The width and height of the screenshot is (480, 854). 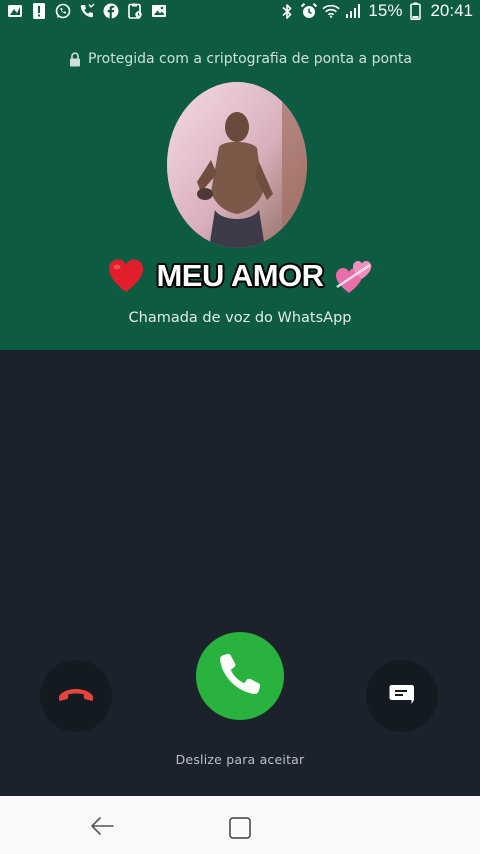 What do you see at coordinates (331, 11) in the screenshot?
I see `wifi-icon` at bounding box center [331, 11].